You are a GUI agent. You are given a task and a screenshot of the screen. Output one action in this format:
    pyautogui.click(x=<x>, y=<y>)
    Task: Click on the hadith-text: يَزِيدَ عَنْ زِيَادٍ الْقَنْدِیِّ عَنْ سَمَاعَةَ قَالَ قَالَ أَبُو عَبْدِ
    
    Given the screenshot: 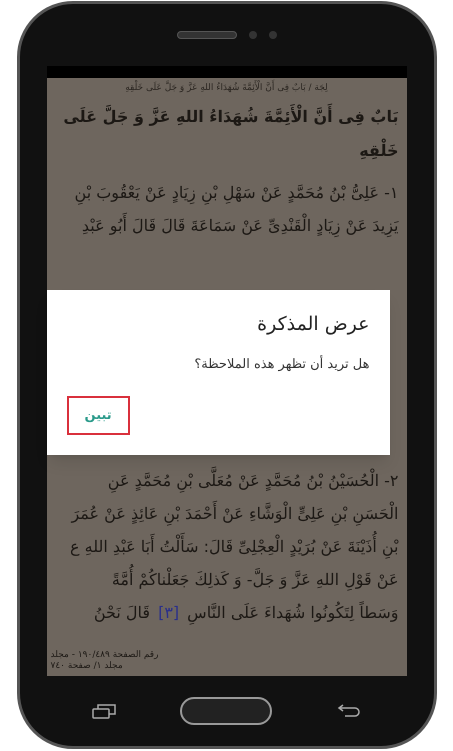 What is the action you would take?
    pyautogui.click(x=240, y=225)
    